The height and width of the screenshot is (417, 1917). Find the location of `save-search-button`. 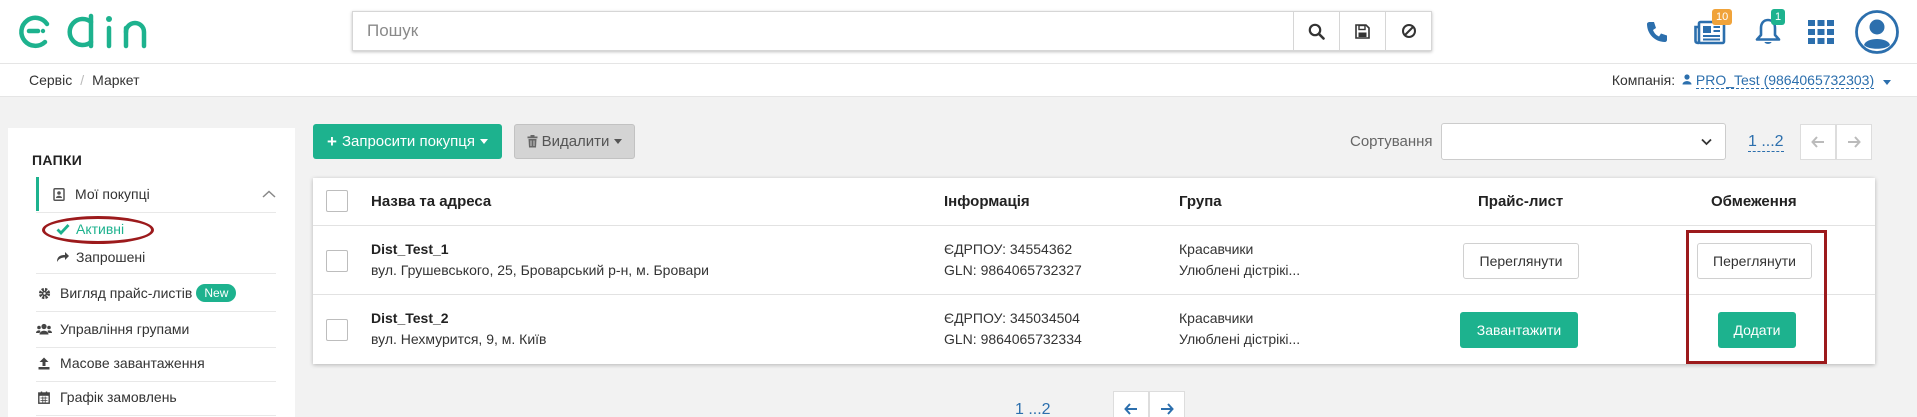

save-search-button is located at coordinates (1362, 31).